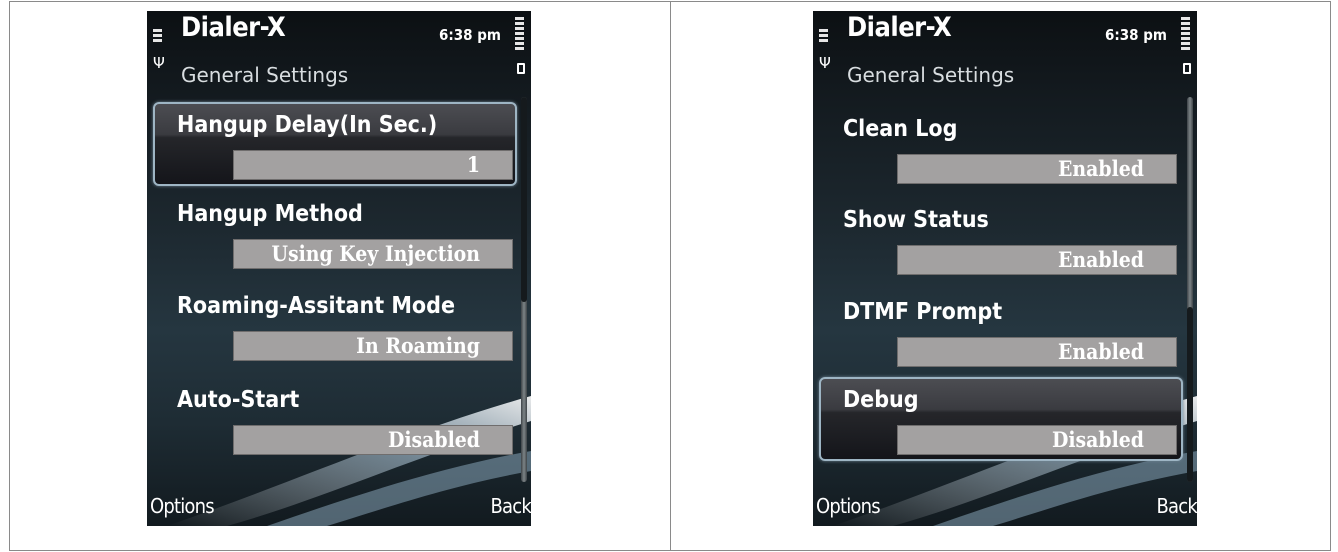  What do you see at coordinates (373, 165) in the screenshot?
I see `setting-value-field: 1` at bounding box center [373, 165].